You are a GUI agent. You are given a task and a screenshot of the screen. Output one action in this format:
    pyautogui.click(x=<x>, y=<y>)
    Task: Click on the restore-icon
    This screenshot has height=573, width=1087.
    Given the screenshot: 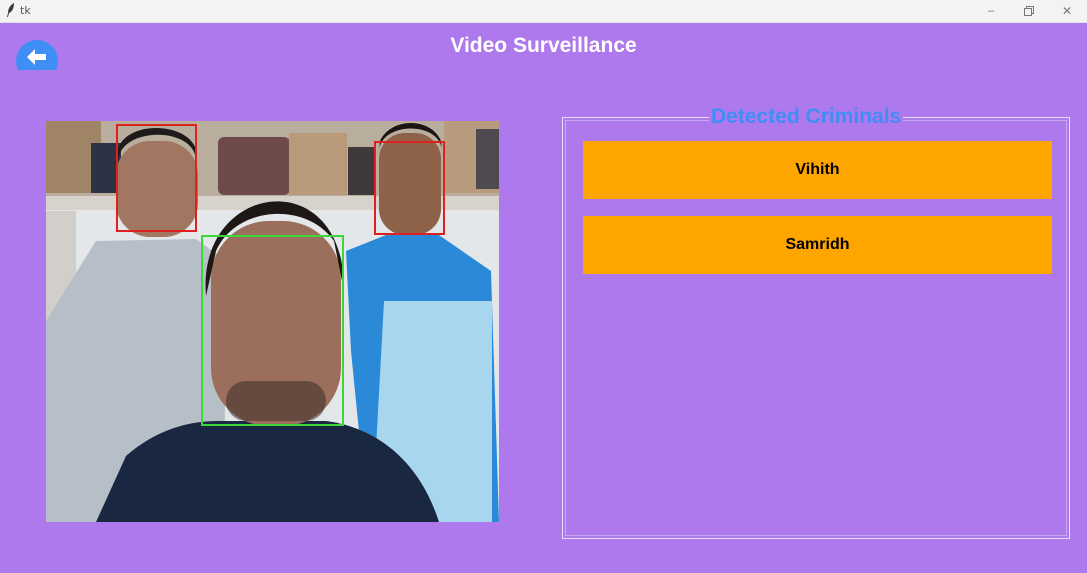 What is the action you would take?
    pyautogui.click(x=1029, y=11)
    